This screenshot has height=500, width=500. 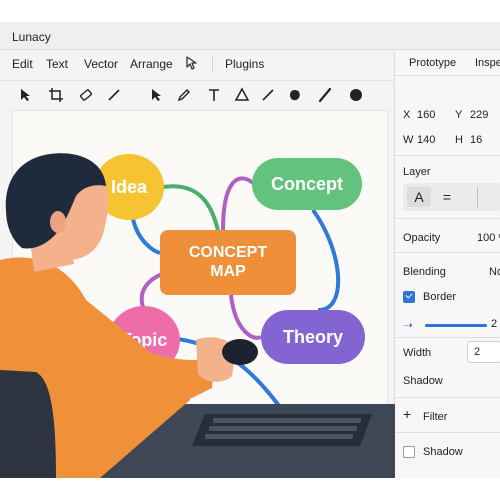 What do you see at coordinates (151, 64) in the screenshot?
I see `menu-arrange: Arrange` at bounding box center [151, 64].